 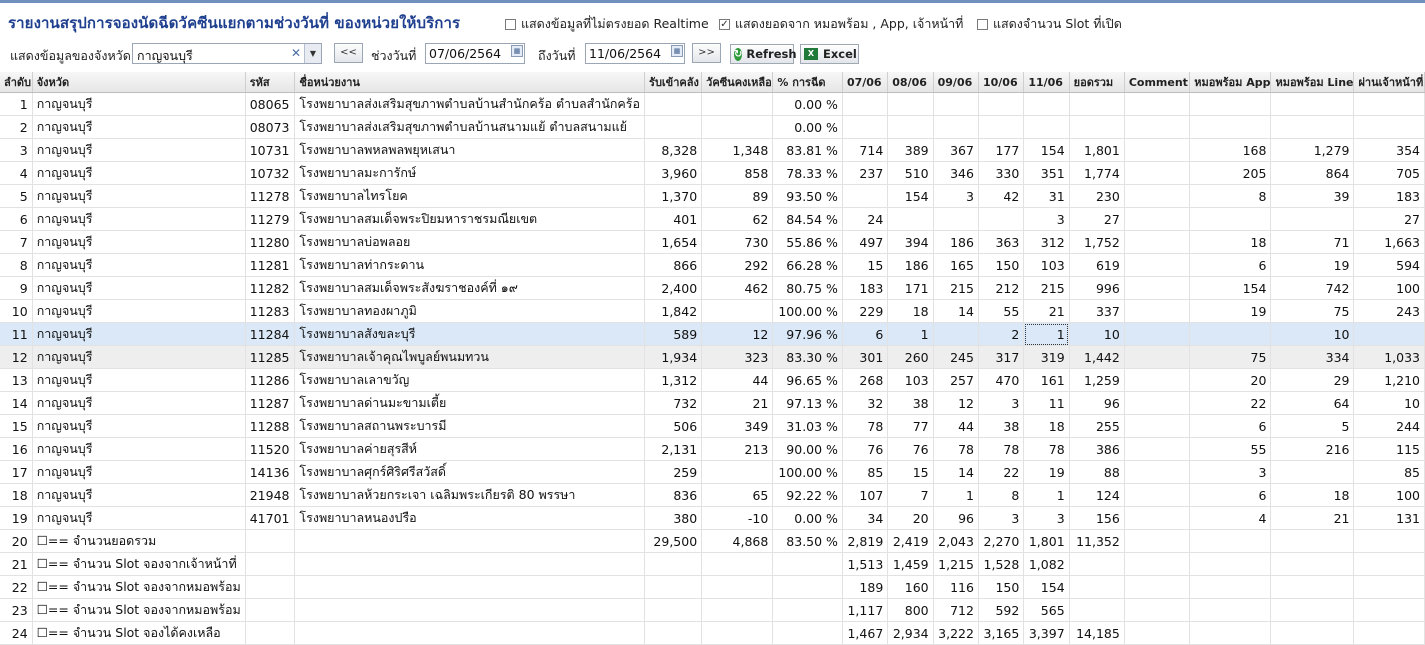 I want to click on table-cell: 858, so click(x=737, y=173).